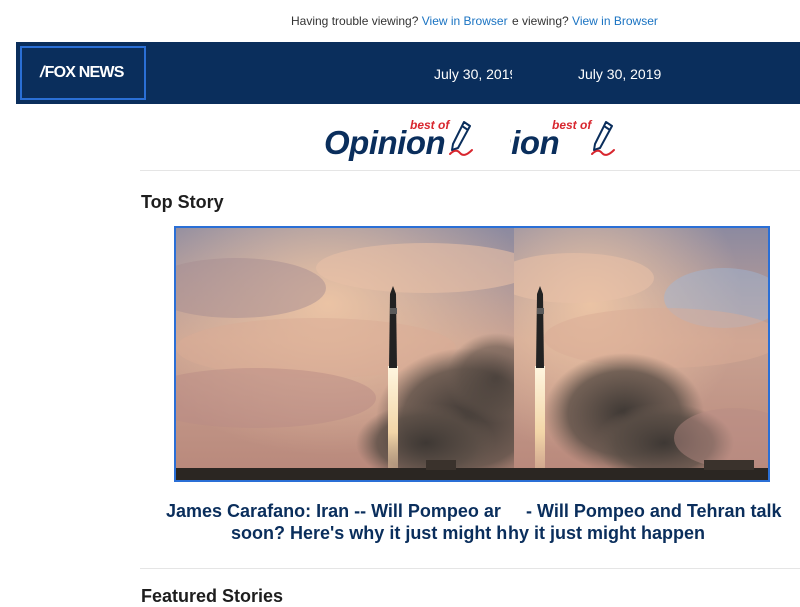 The image size is (800, 607). What do you see at coordinates (404, 141) in the screenshot?
I see `best-of-opinion-logo: Opinion best of` at bounding box center [404, 141].